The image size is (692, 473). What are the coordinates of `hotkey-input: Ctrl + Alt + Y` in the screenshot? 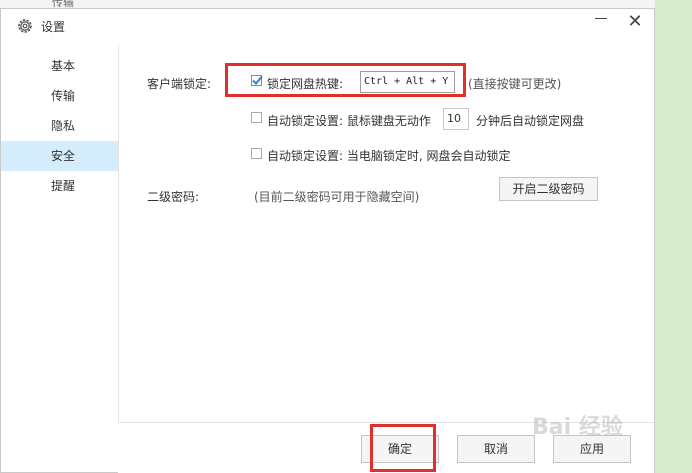 It's located at (407, 82).